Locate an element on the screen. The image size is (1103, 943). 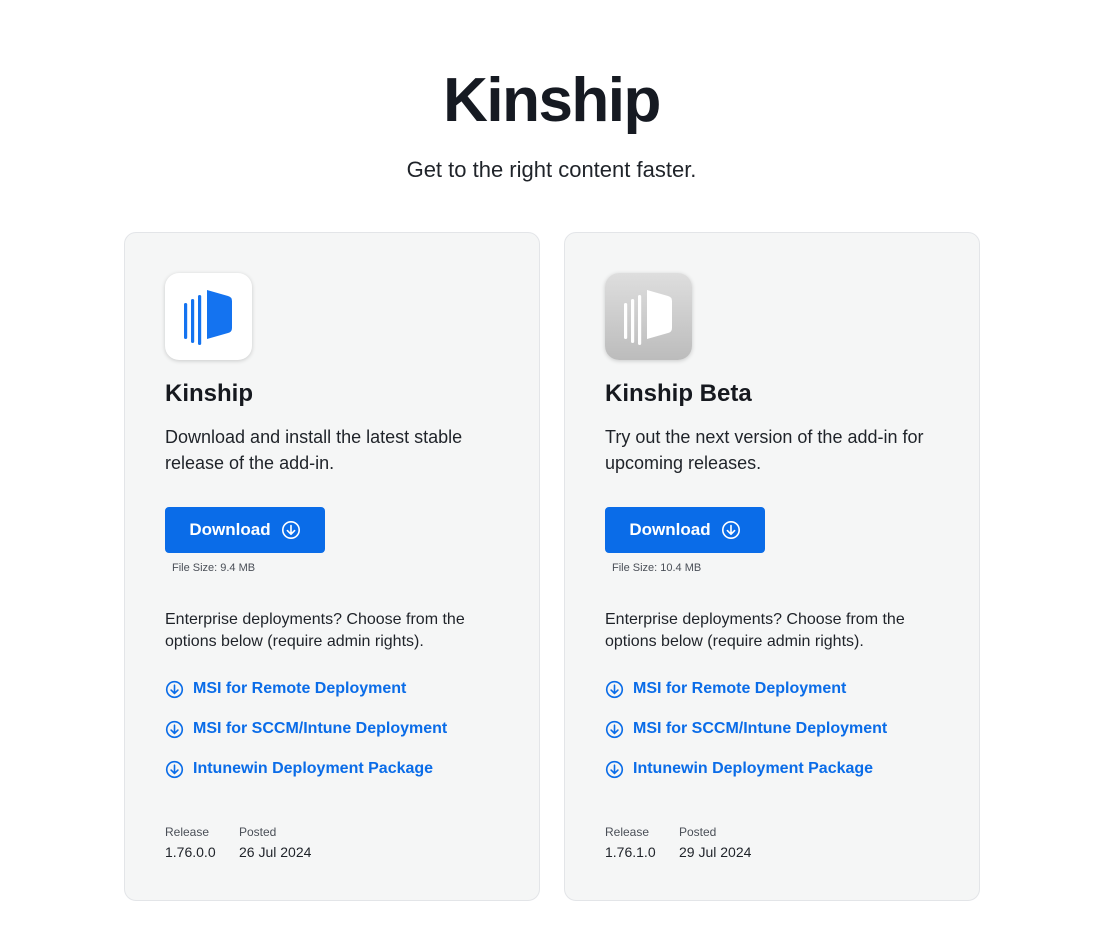
file-size-value: 9.4 MB is located at coordinates (238, 568).